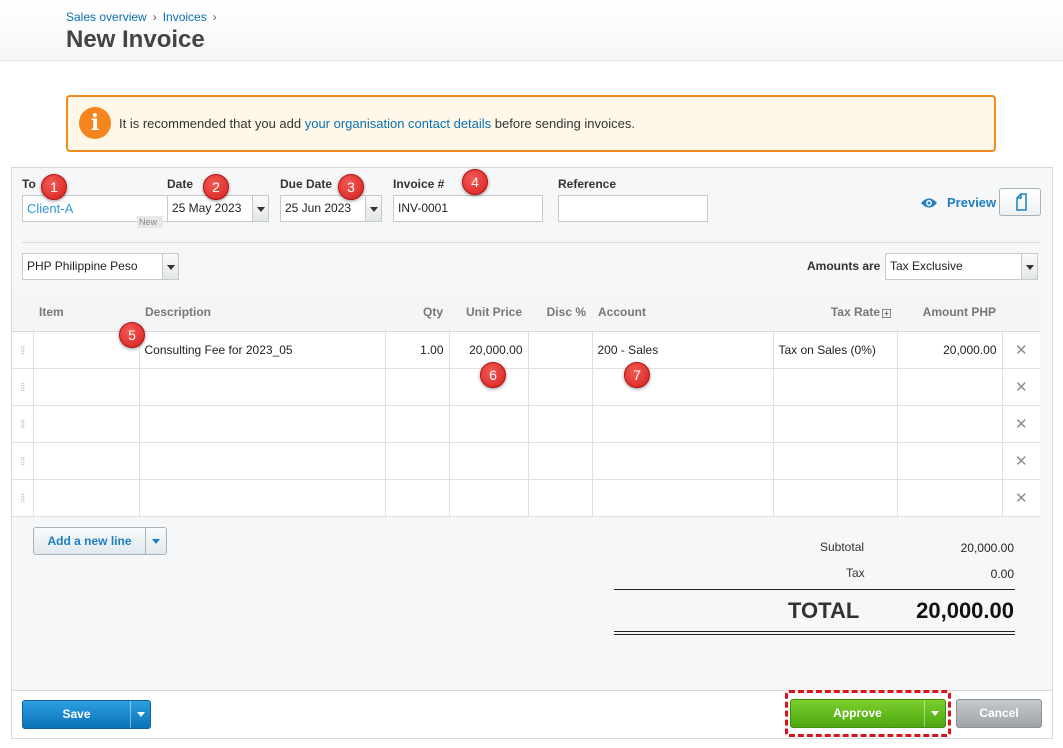 Image resolution: width=1063 pixels, height=748 pixels. Describe the element at coordinates (526, 386) in the screenshot. I see `table-row: ⁞⁞ ✕` at that location.